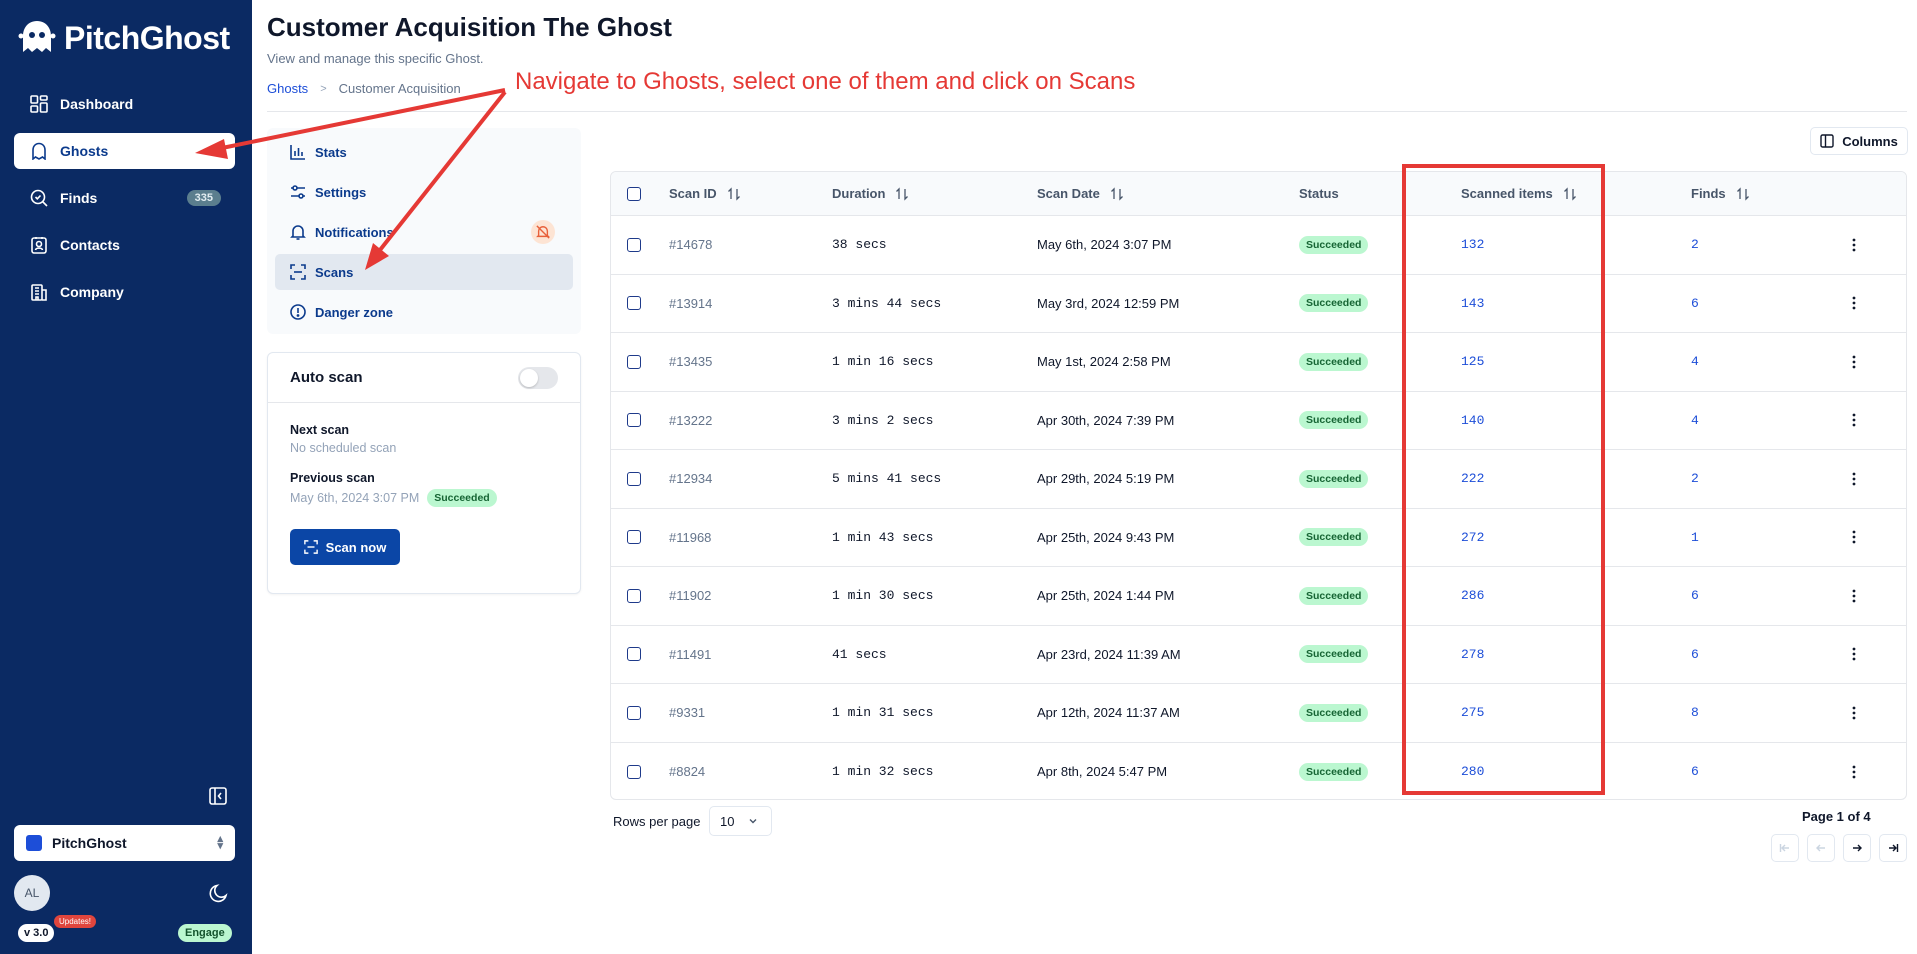 The width and height of the screenshot is (1917, 954). I want to click on scan-id-cell: #14678, so click(691, 245).